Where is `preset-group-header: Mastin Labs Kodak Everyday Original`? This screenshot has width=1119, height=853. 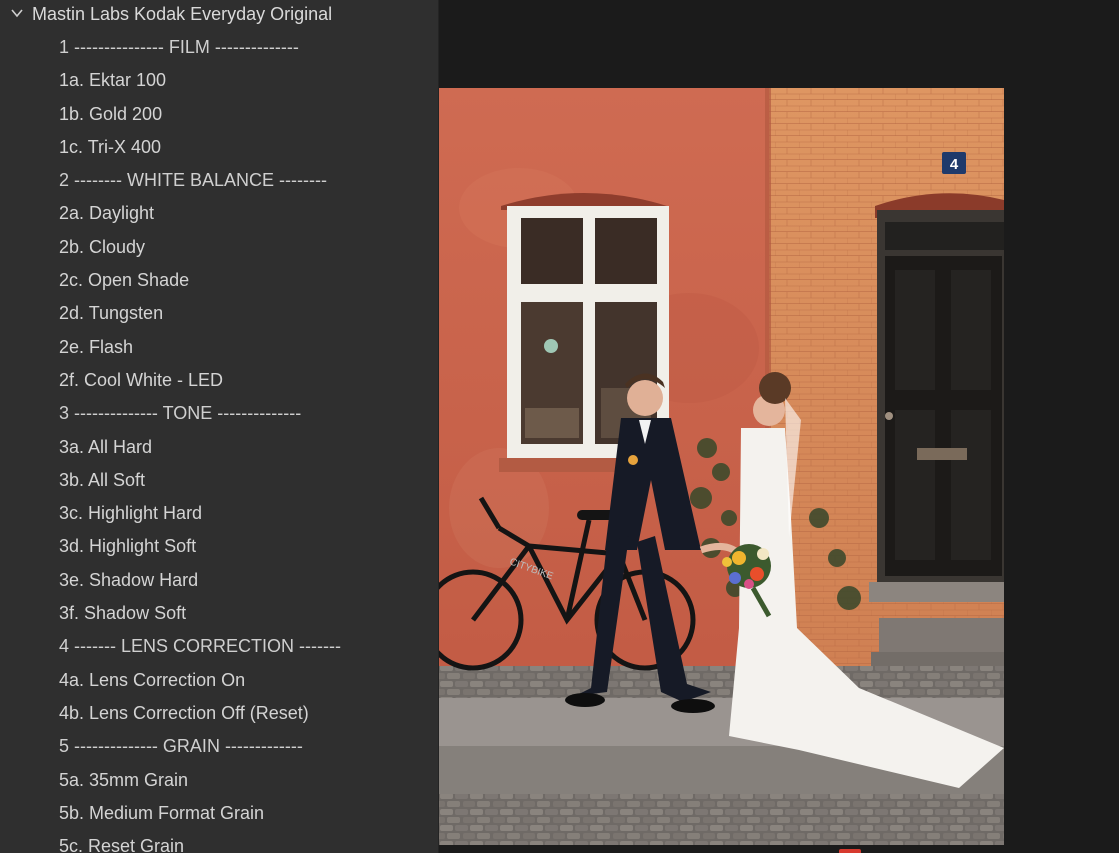 preset-group-header: Mastin Labs Kodak Everyday Original is located at coordinates (219, 15).